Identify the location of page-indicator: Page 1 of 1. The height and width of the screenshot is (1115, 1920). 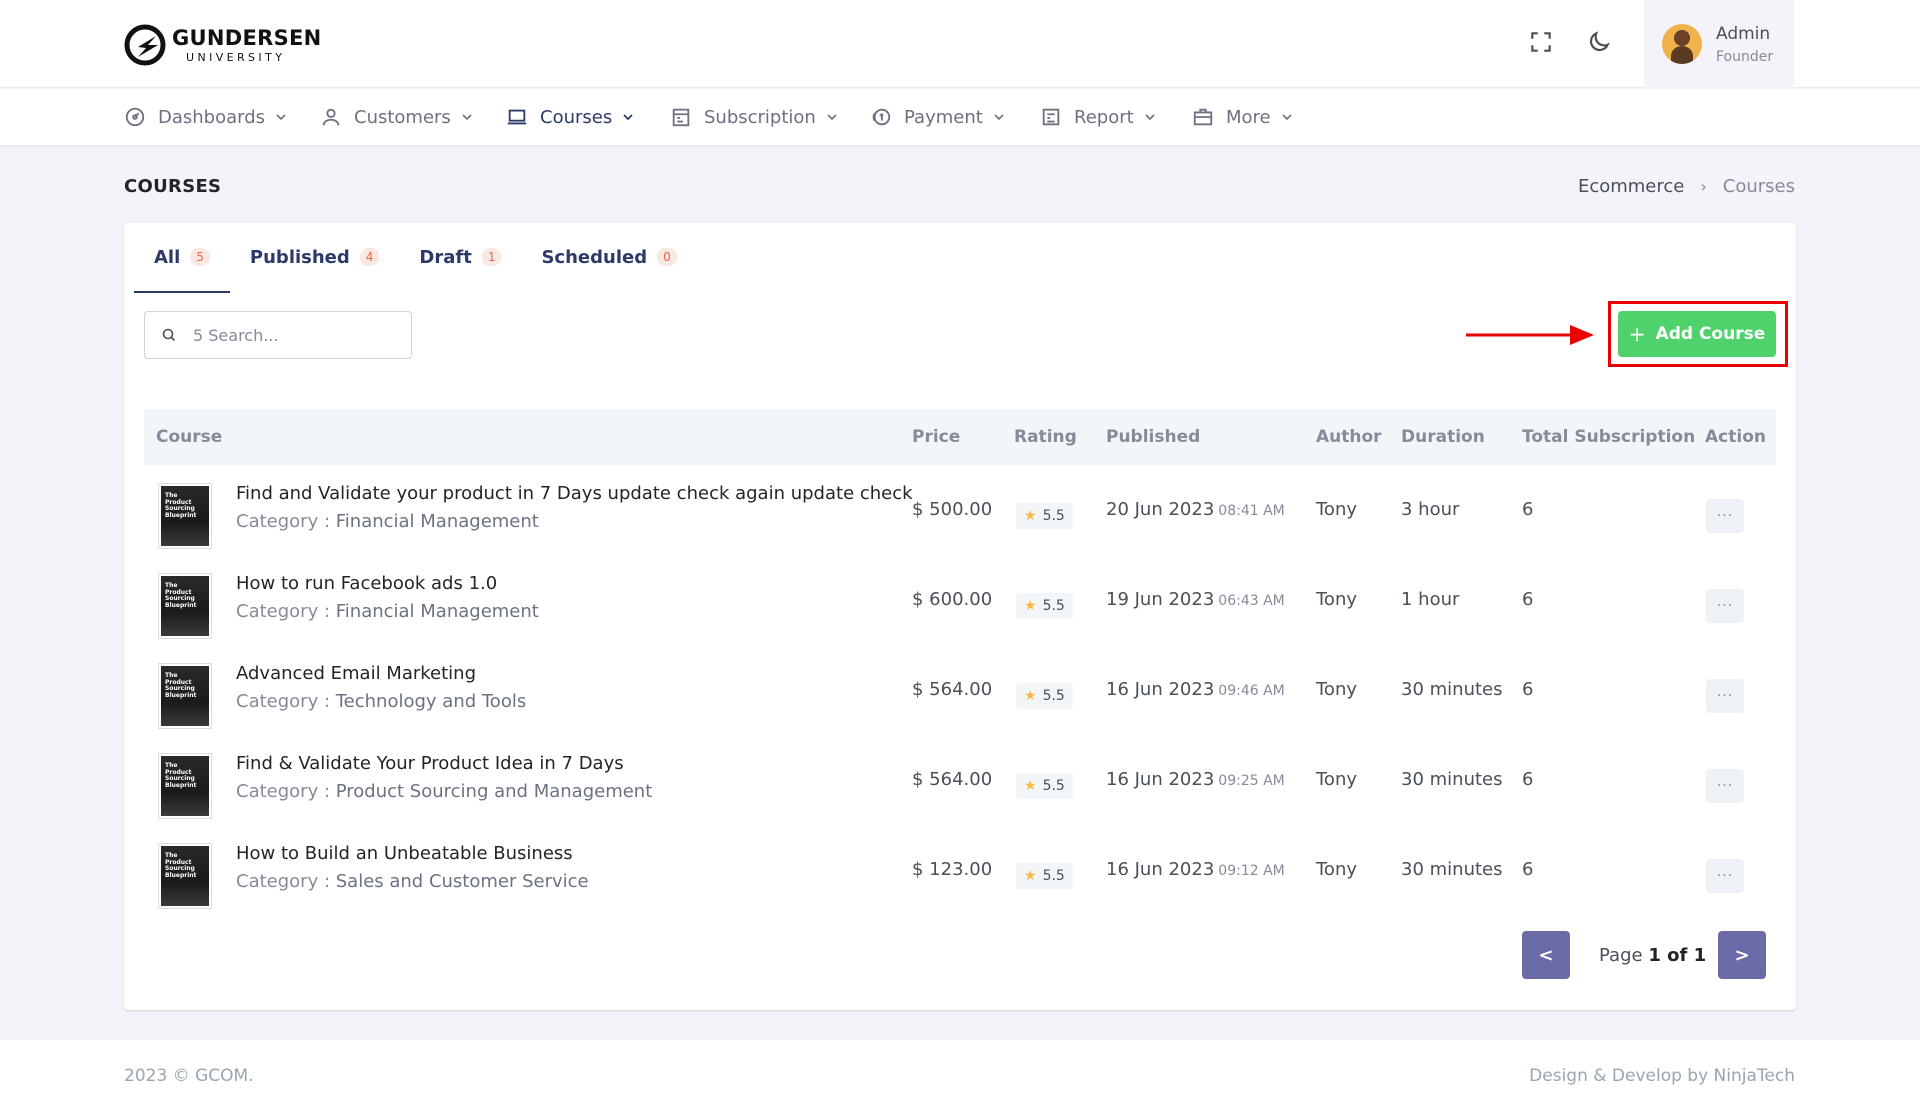
(1652, 955).